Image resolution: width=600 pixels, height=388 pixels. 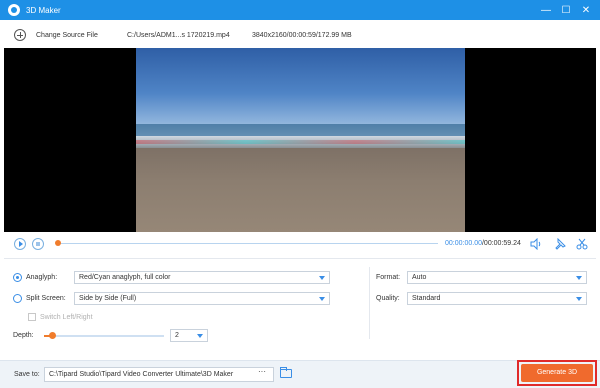 What do you see at coordinates (104, 336) in the screenshot?
I see `depth-slider-track` at bounding box center [104, 336].